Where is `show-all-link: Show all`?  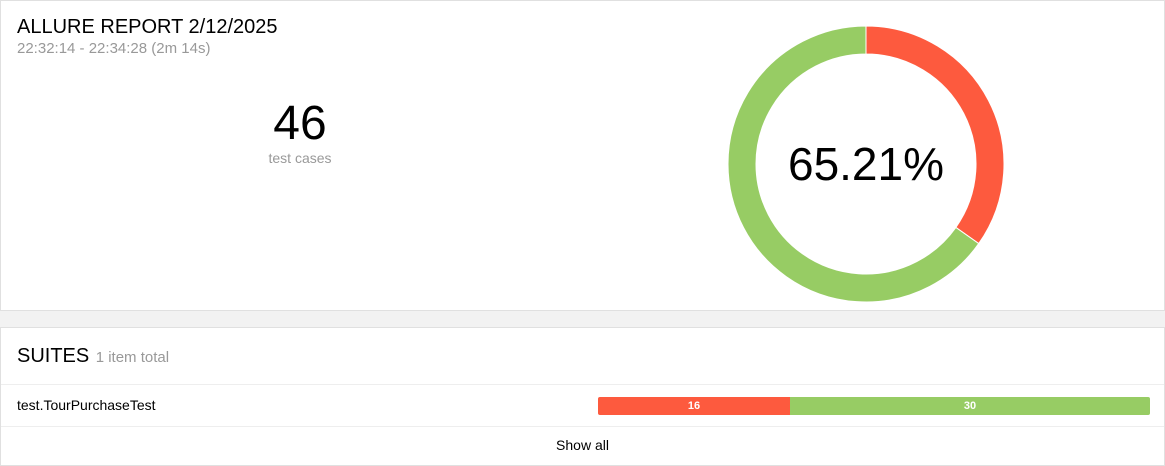 show-all-link: Show all is located at coordinates (582, 445).